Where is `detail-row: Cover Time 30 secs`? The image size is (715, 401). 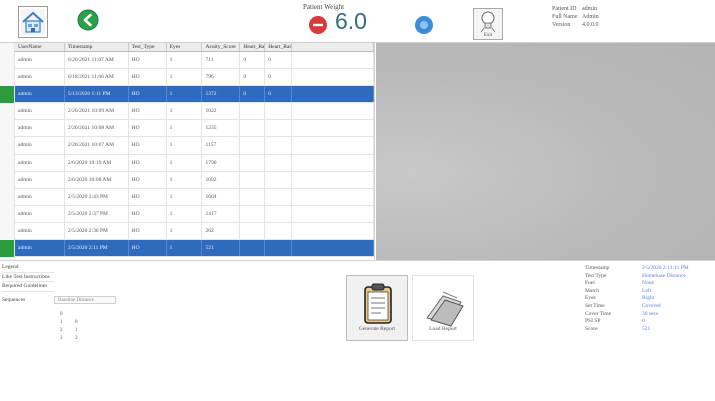
detail-row: Cover Time 30 secs is located at coordinates (637, 315).